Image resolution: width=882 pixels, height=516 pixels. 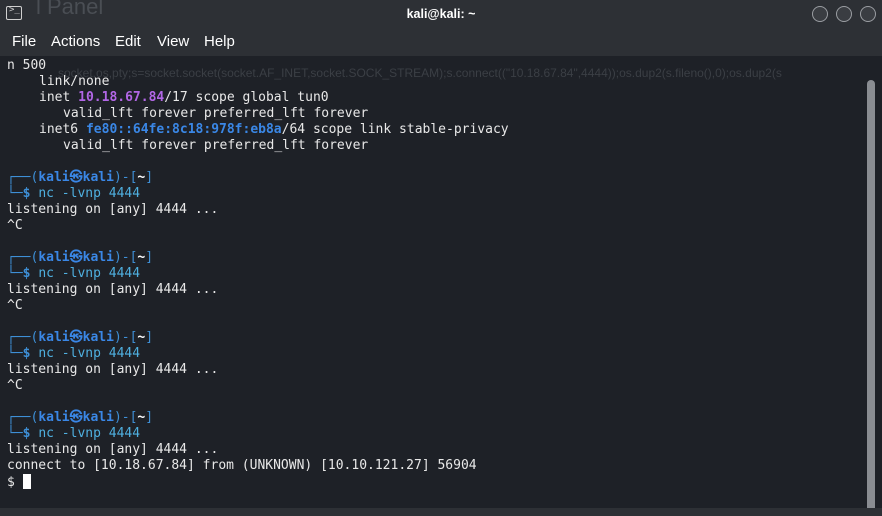 What do you see at coordinates (183, 129) in the screenshot?
I see `inet6-address: fe80::64fe:8c18:978f:eb8a` at bounding box center [183, 129].